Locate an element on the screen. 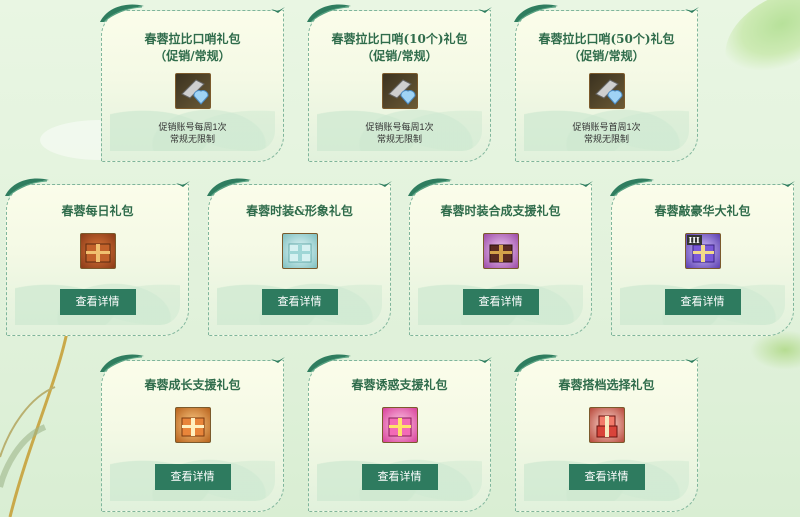 This screenshot has width=800, height=517. card-title: 春蓉敲豪华大礼包 is located at coordinates (702, 211).